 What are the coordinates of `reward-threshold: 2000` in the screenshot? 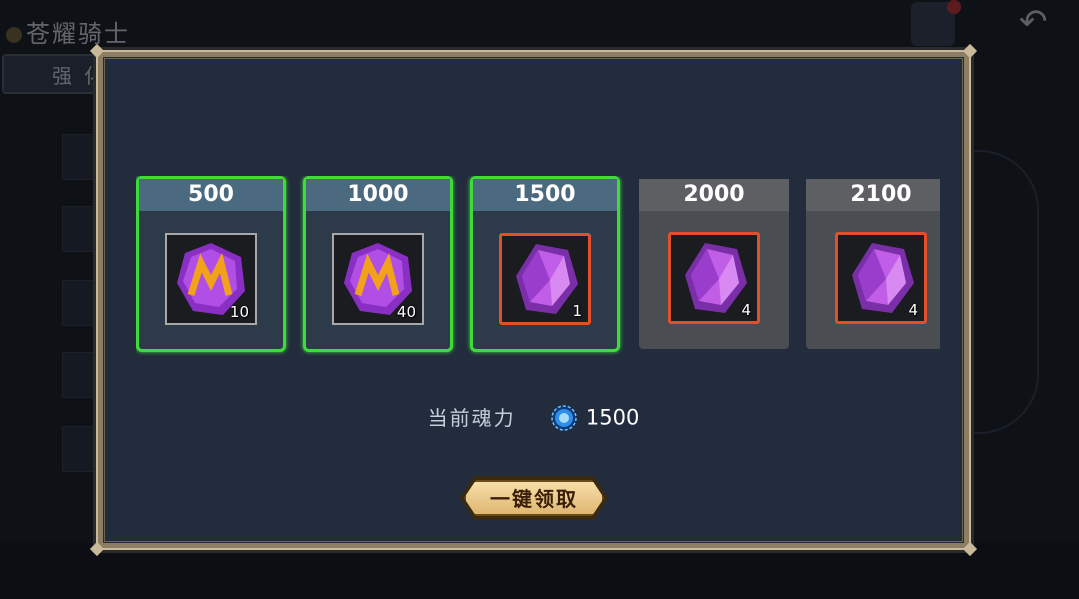 It's located at (714, 195).